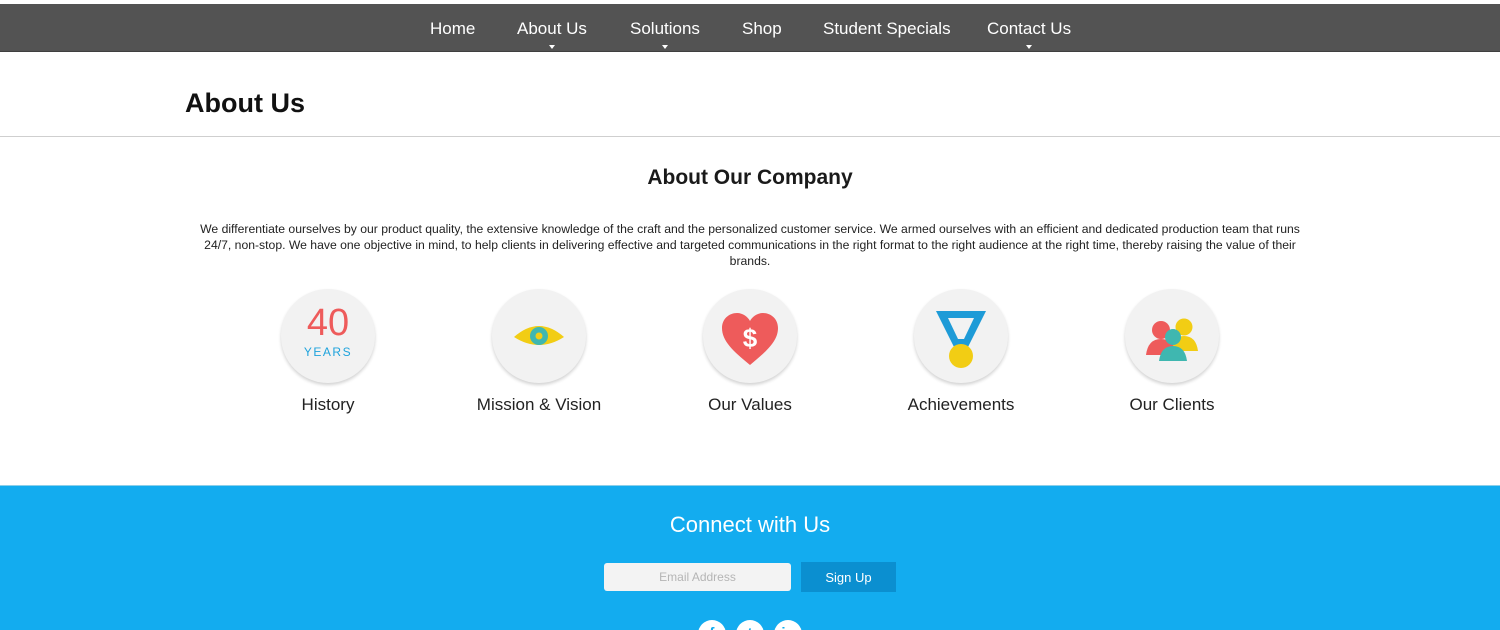  What do you see at coordinates (697, 577) in the screenshot?
I see `email-field` at bounding box center [697, 577].